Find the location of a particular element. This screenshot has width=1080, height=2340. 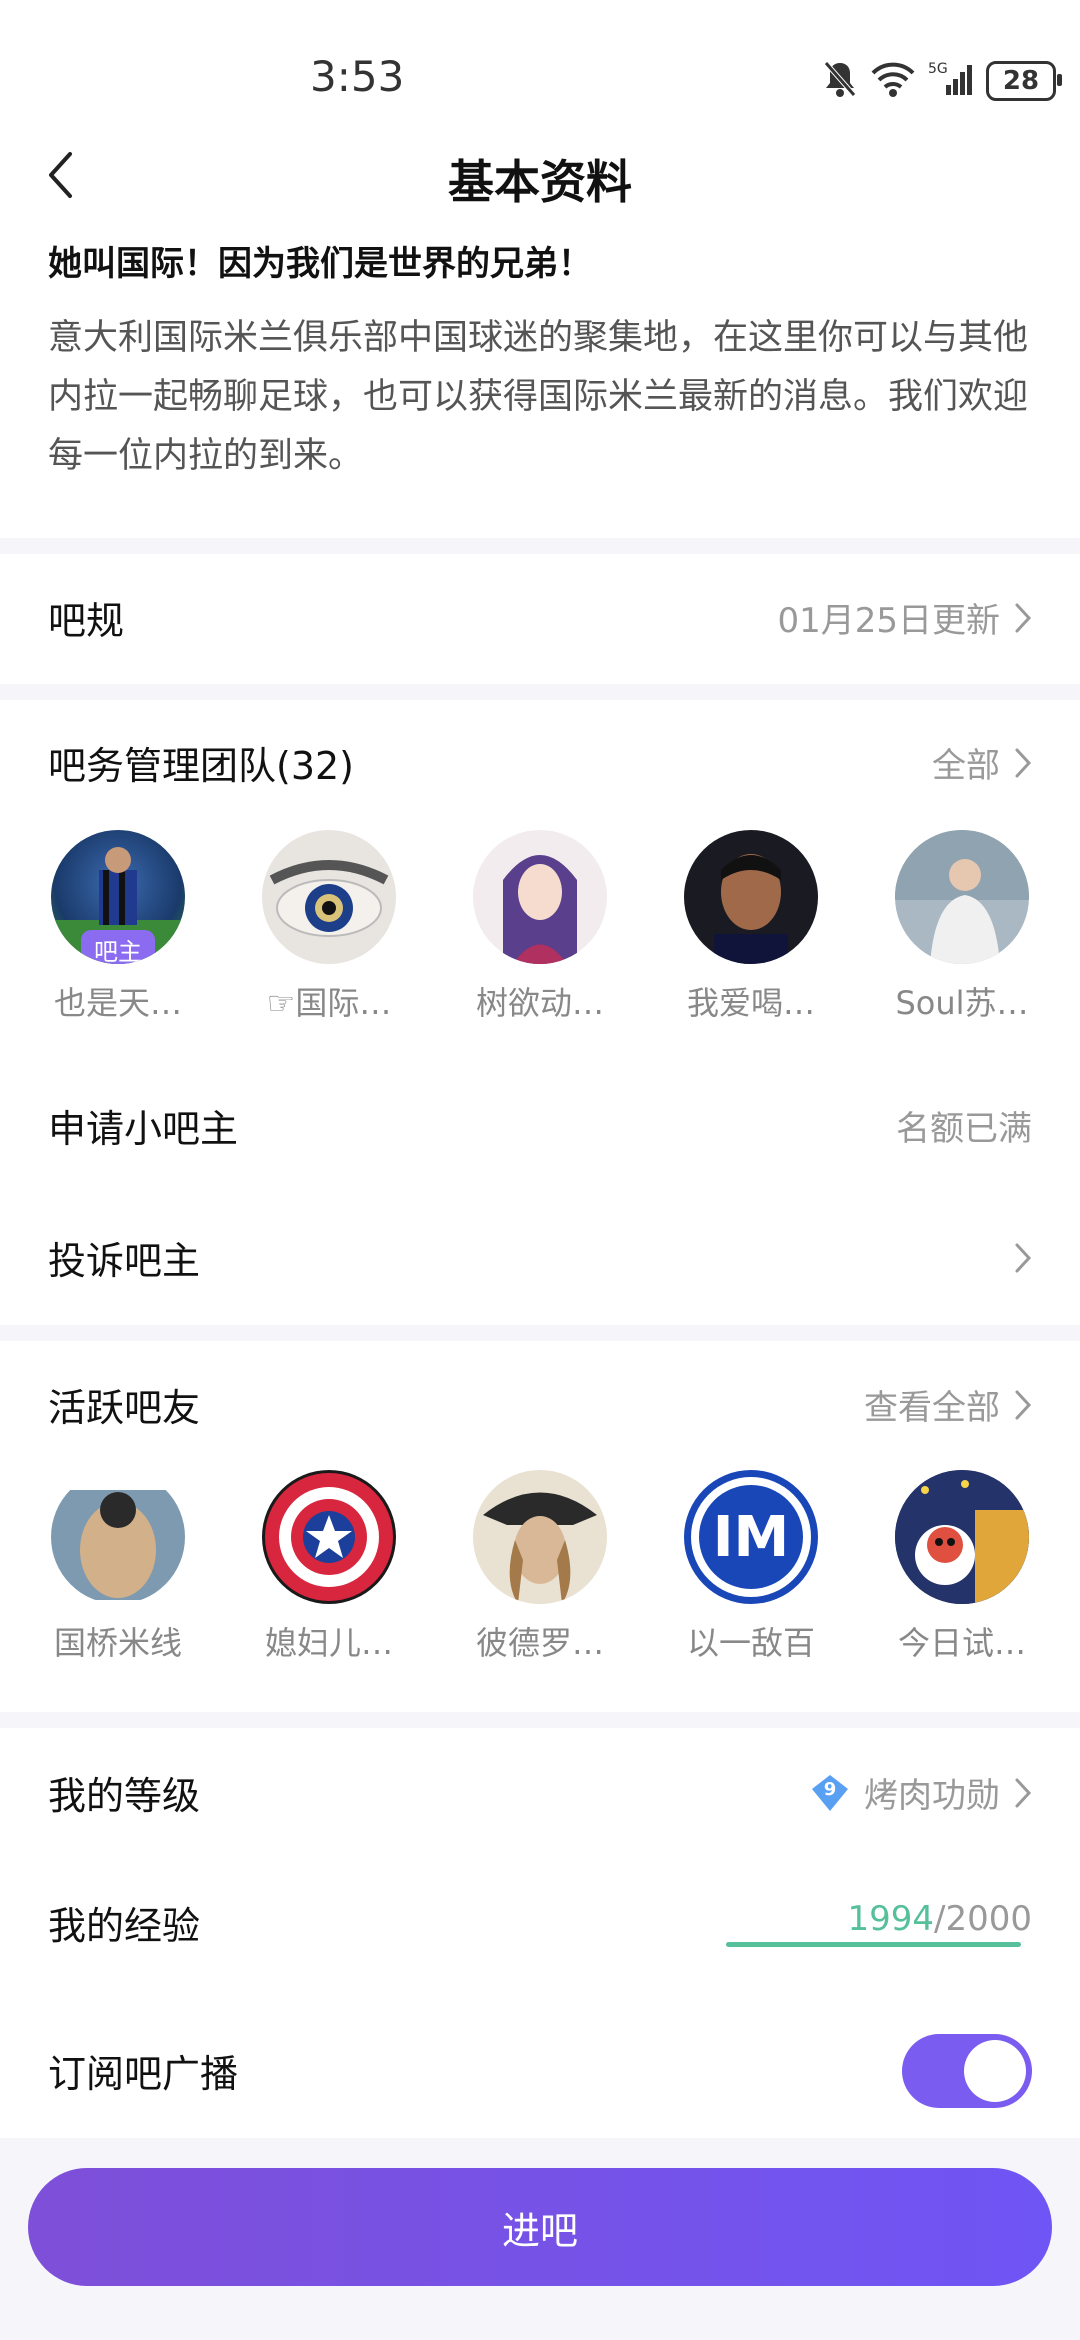

subscribe-toggle is located at coordinates (967, 2070).